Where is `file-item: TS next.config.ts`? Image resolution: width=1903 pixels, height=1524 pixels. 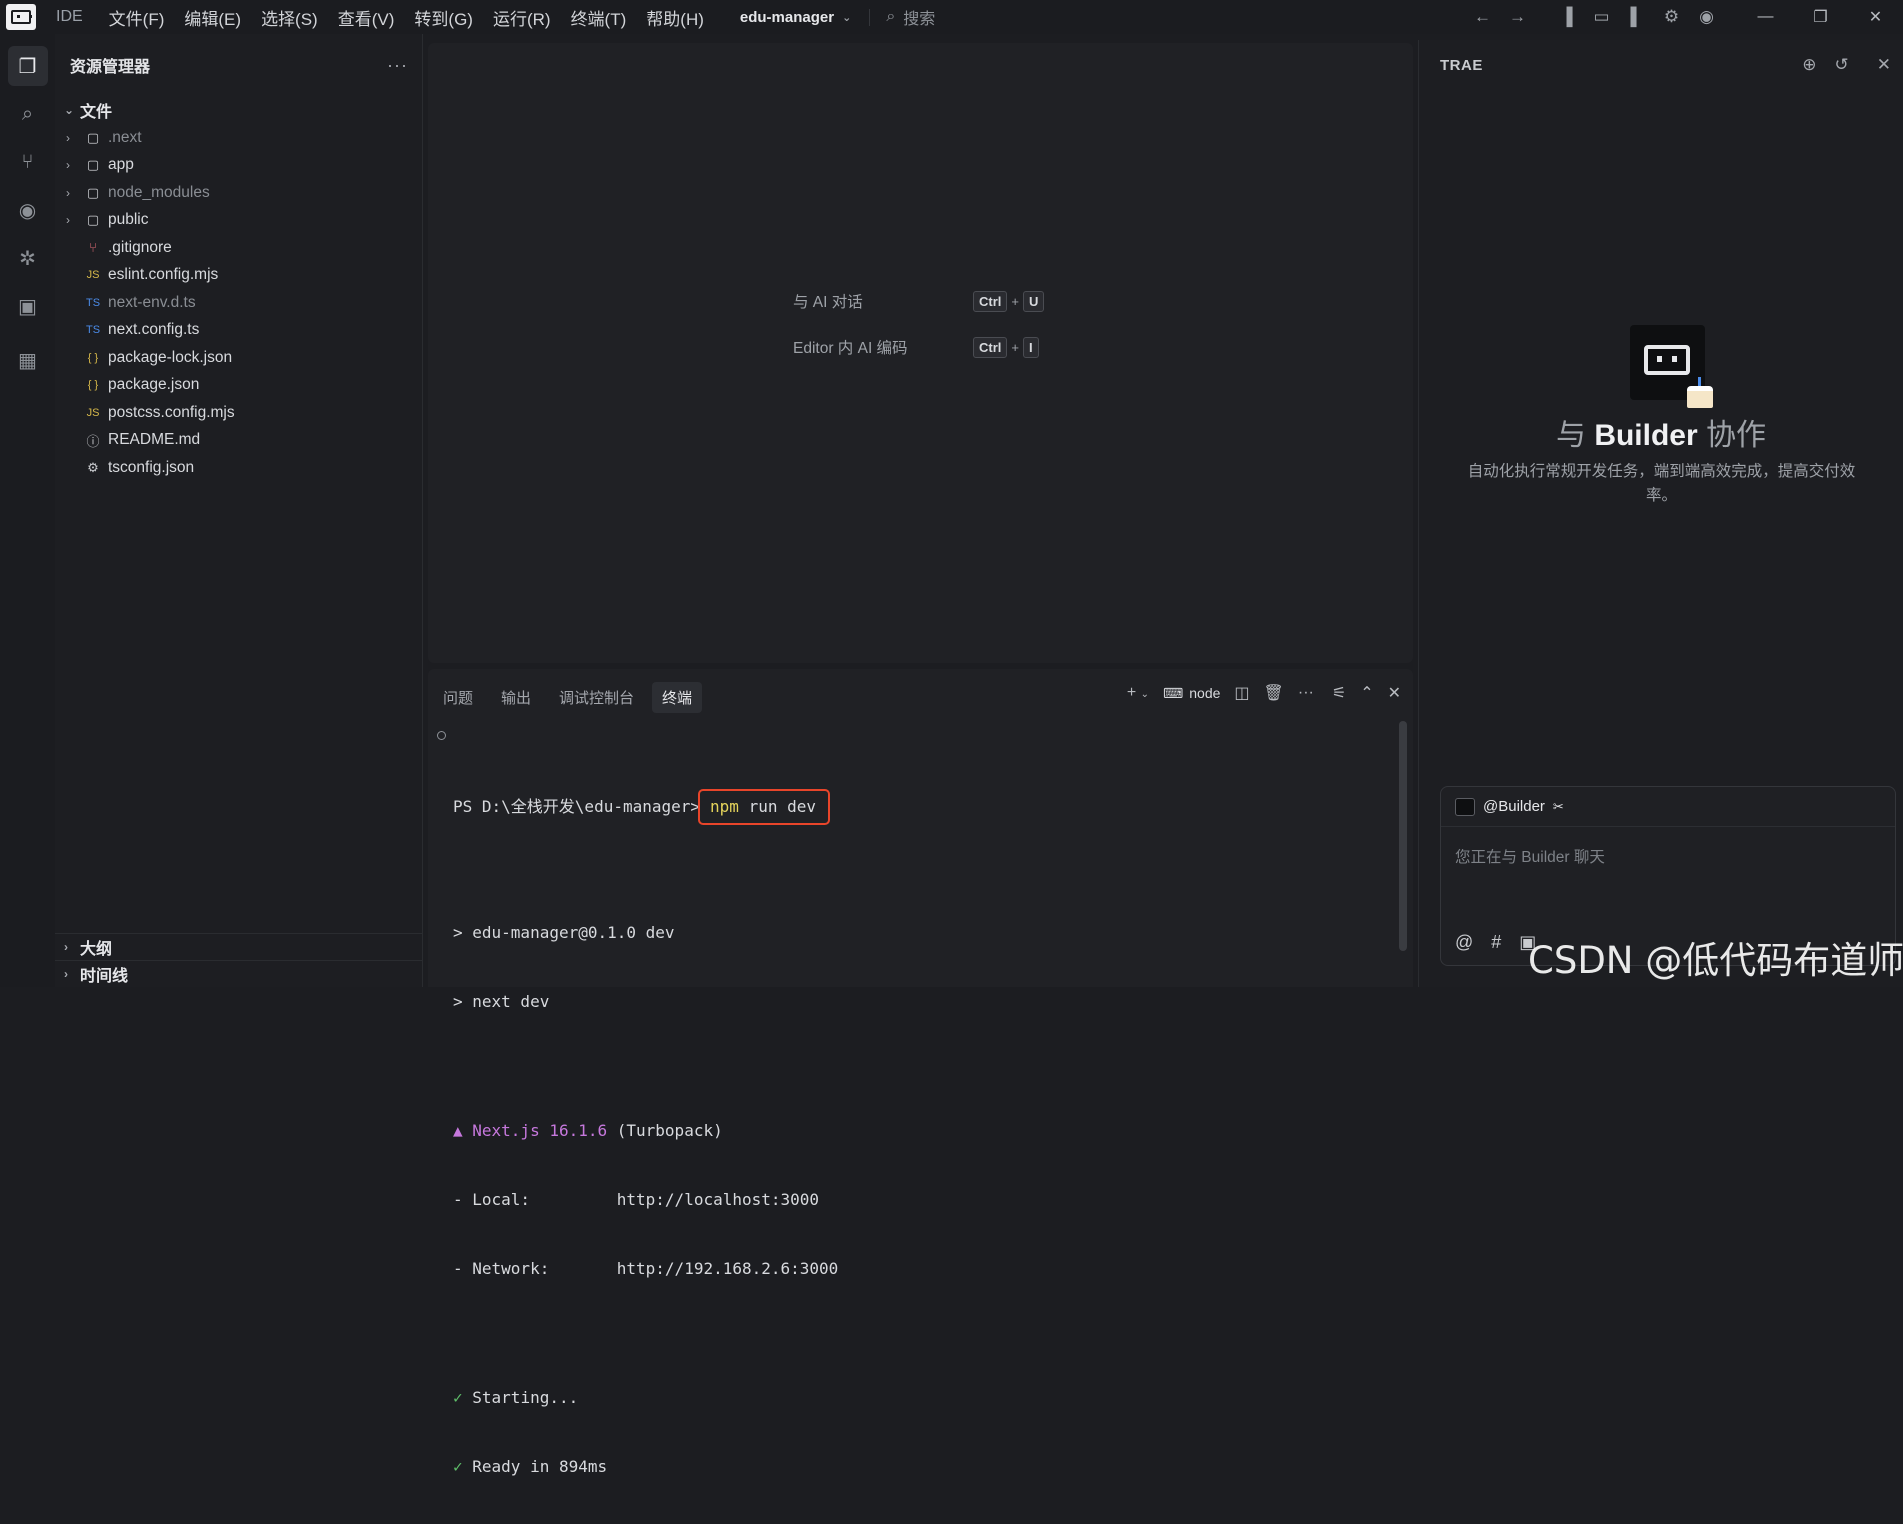 file-item: TS next.config.ts is located at coordinates (238, 331).